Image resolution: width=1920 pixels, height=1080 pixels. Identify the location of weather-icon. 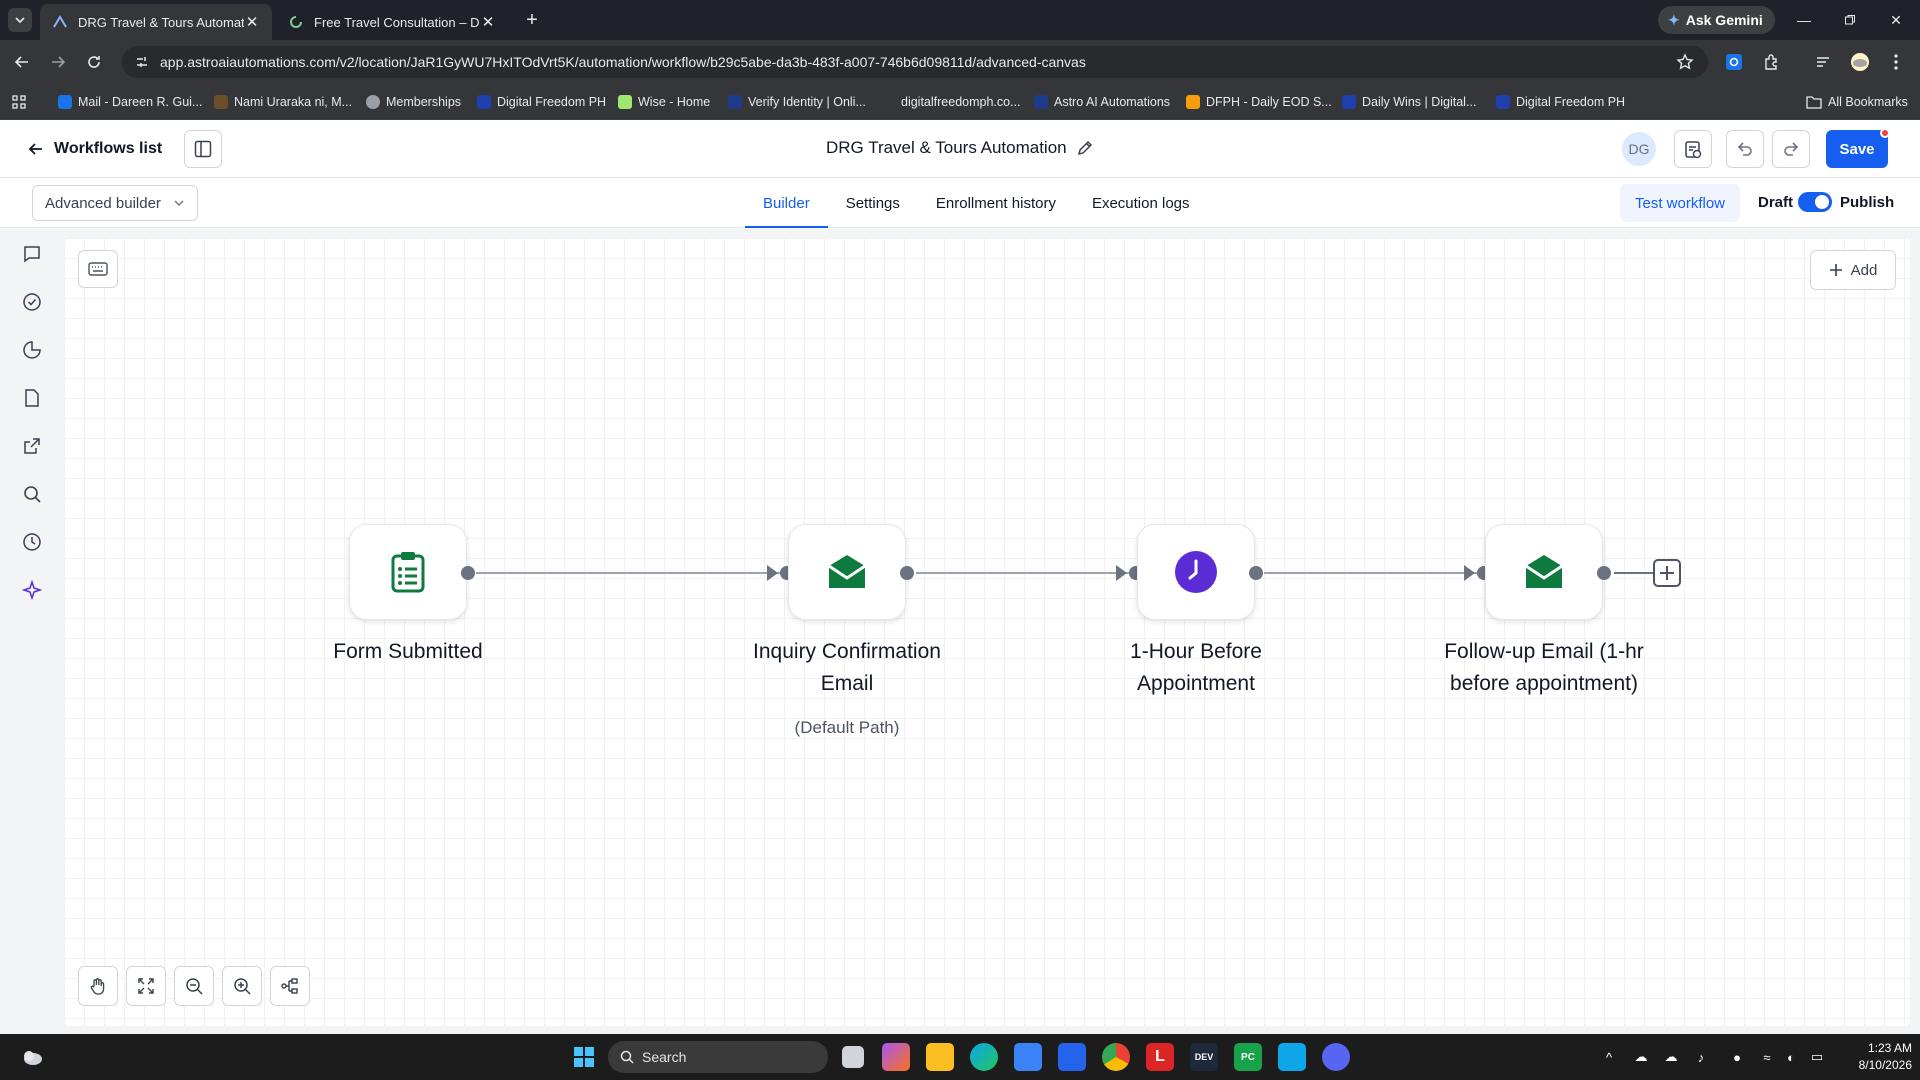
(32, 1057).